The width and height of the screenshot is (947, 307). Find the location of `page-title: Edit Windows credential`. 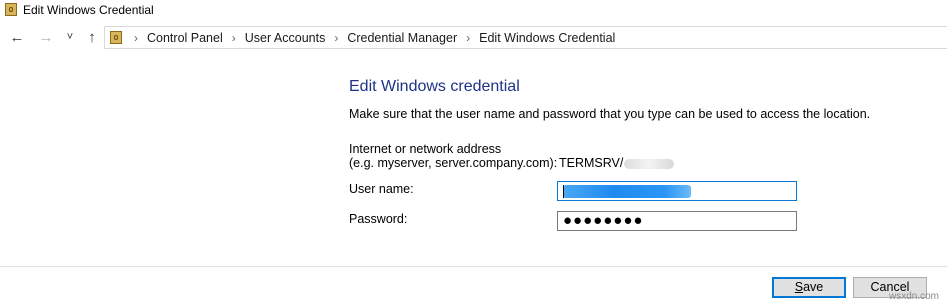

page-title: Edit Windows credential is located at coordinates (434, 86).